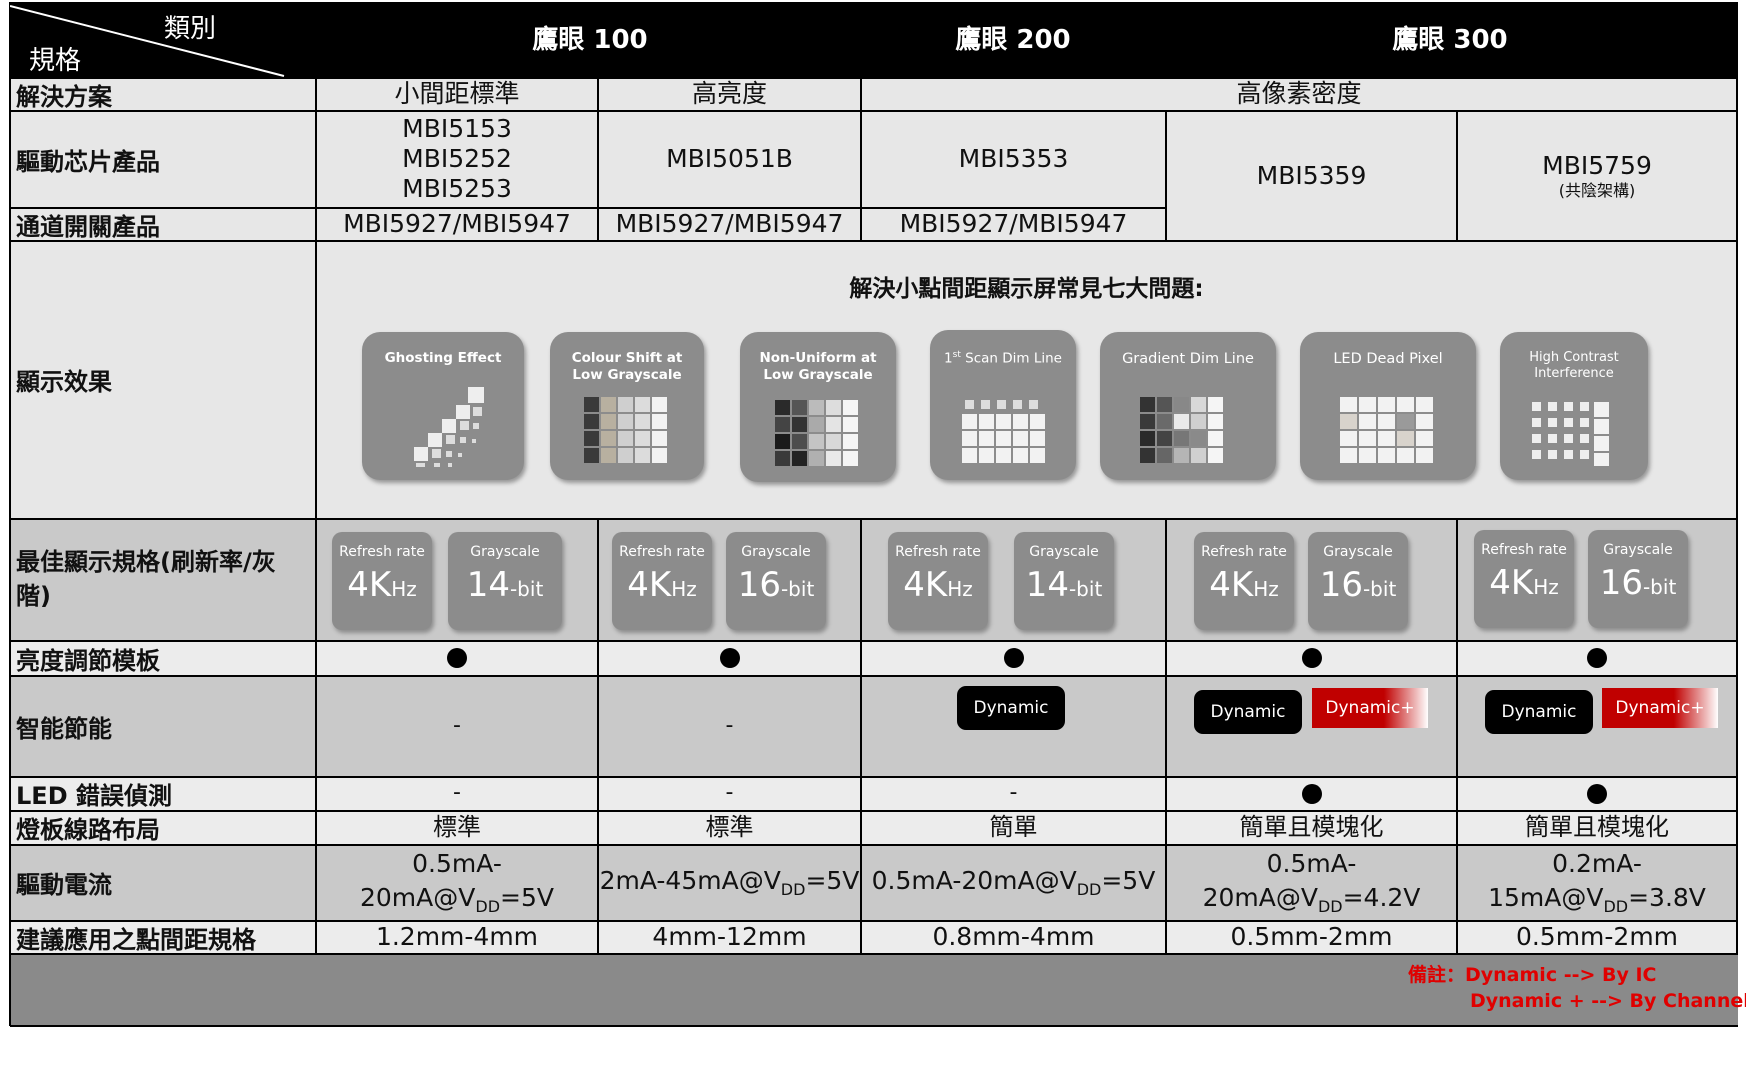 This screenshot has height=1077, width=1746. What do you see at coordinates (1311, 936) in the screenshot?
I see `pitch-c4: 0.5mm-2mm` at bounding box center [1311, 936].